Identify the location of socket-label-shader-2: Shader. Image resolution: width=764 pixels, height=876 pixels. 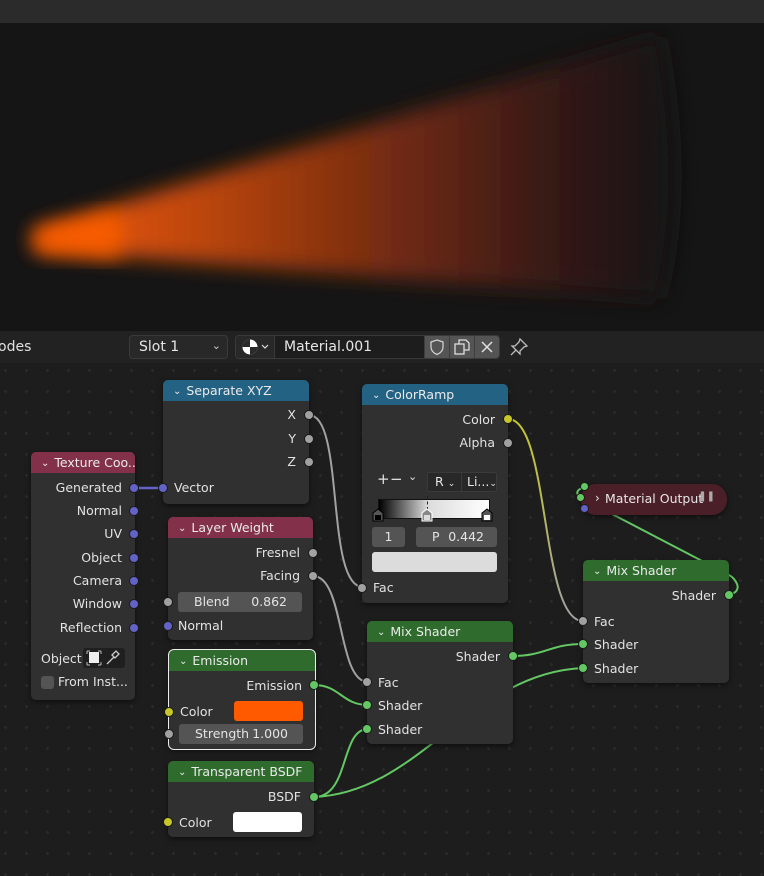
(616, 668).